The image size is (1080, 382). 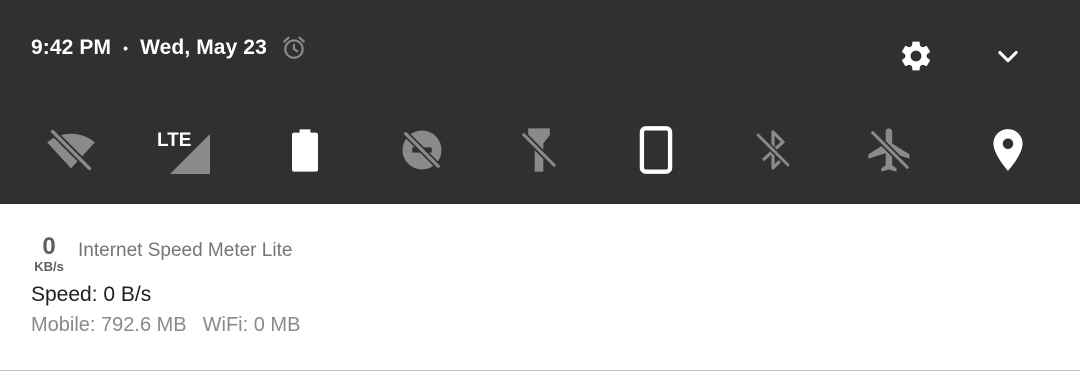 I want to click on notification-app-name: Internet Speed Meter Lite, so click(x=185, y=250).